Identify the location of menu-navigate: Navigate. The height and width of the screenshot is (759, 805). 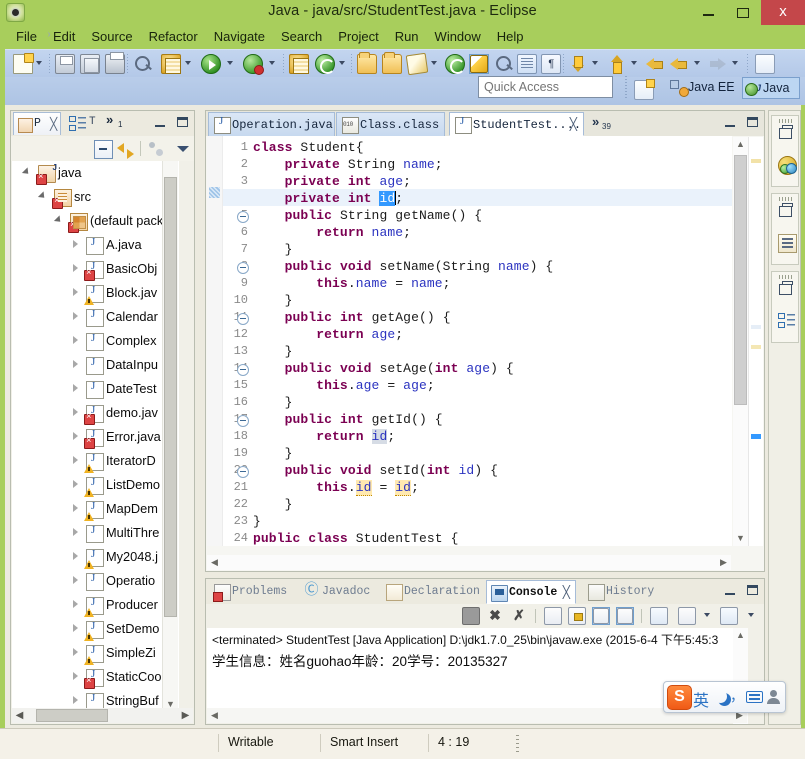
(239, 37).